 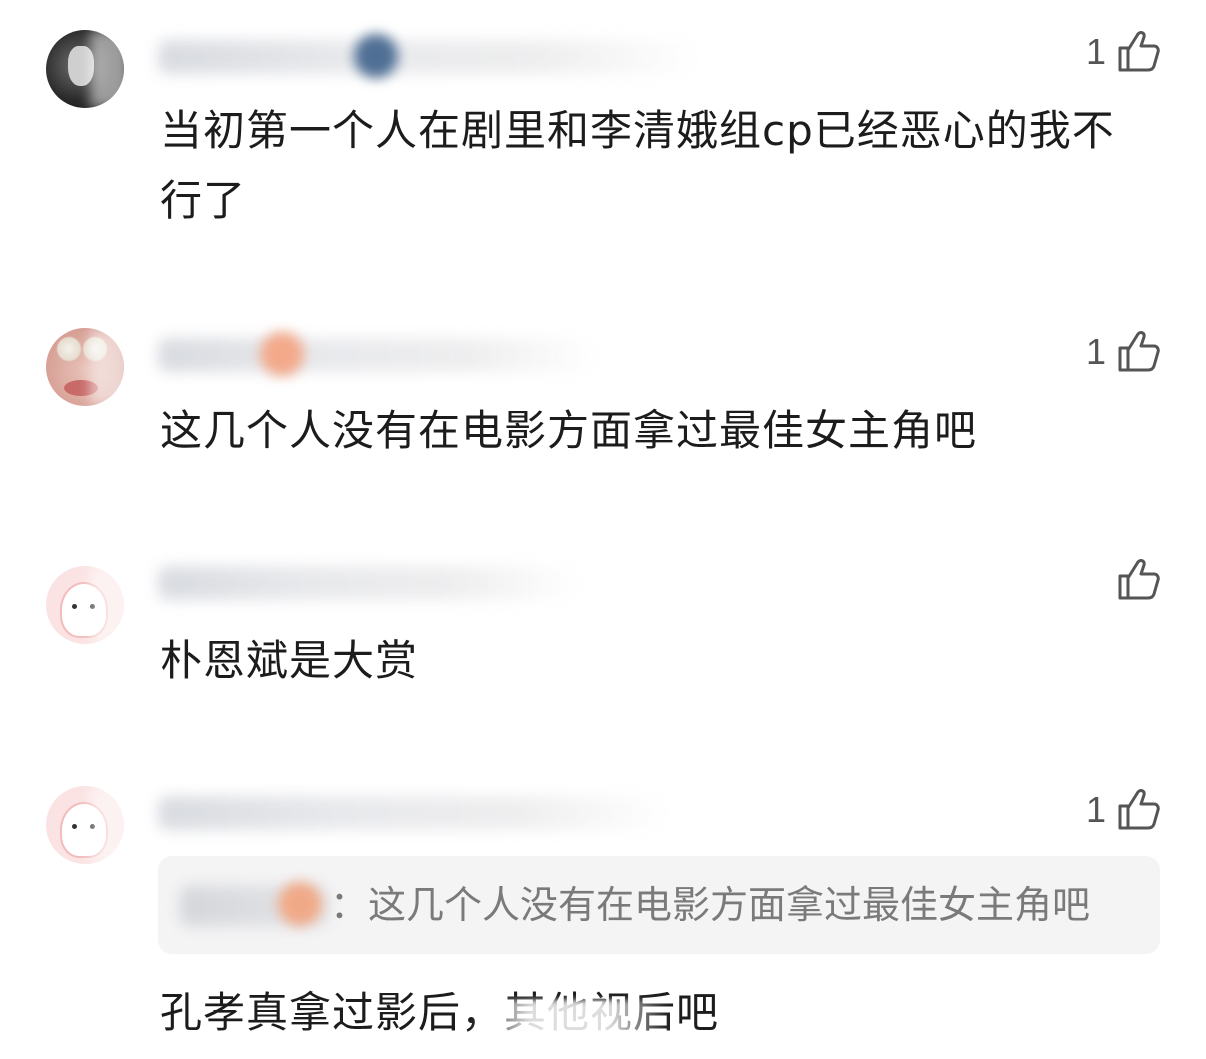 I want to click on watermark-overlay, so click(x=570, y=1020).